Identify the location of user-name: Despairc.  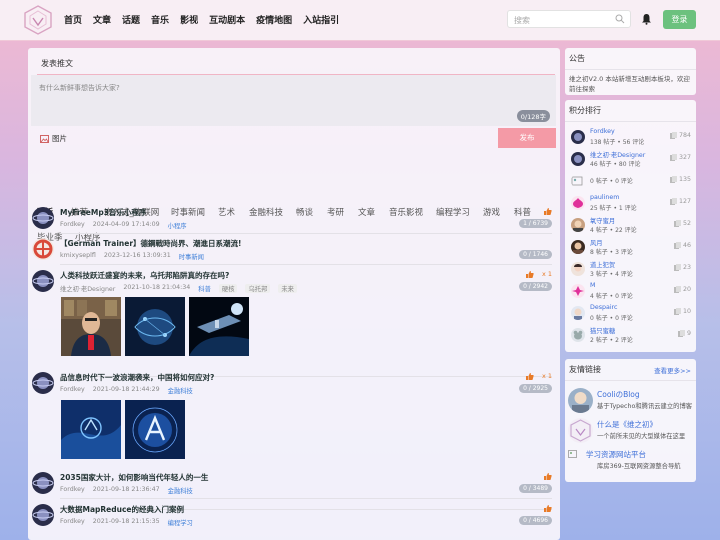
(604, 307).